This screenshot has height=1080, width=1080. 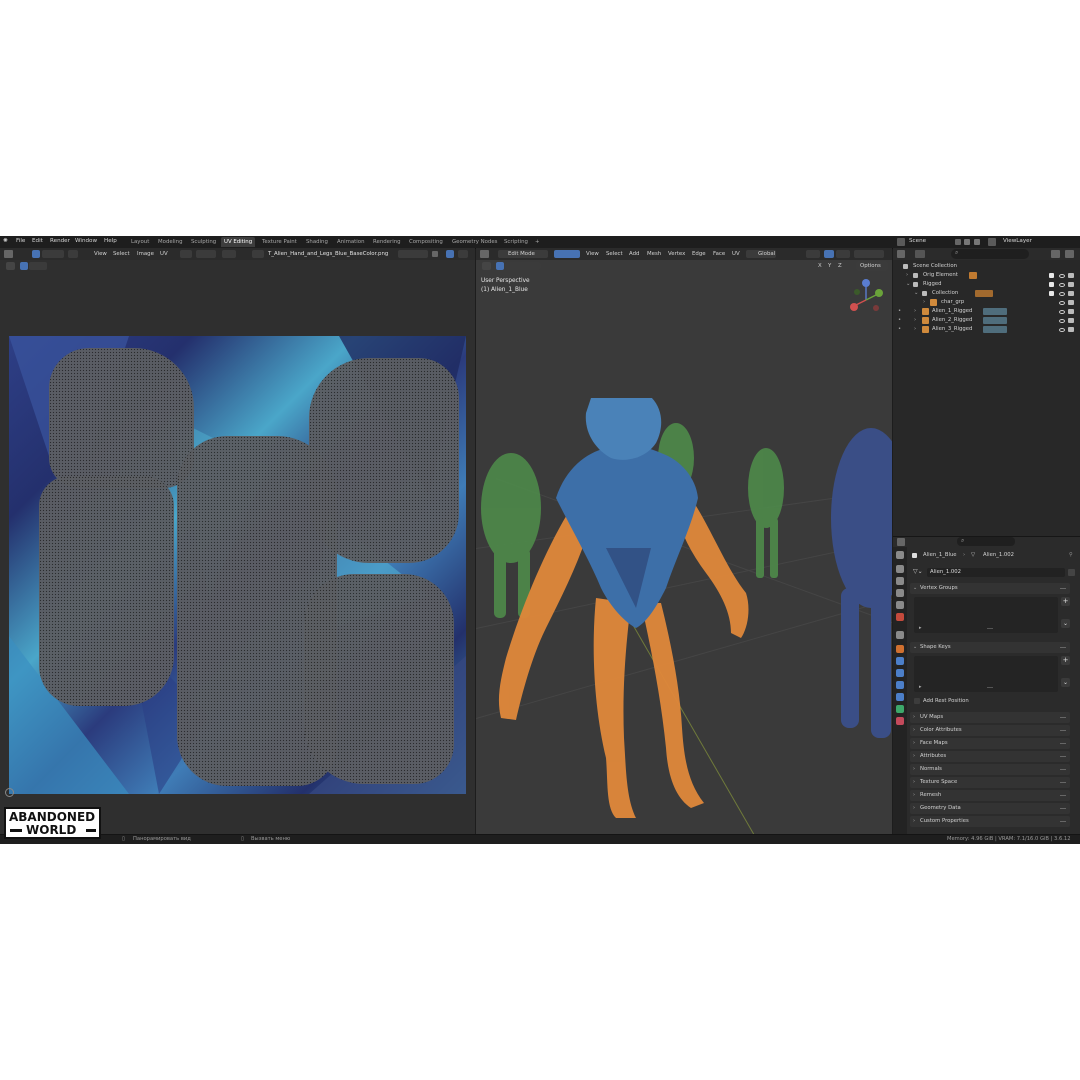 I want to click on particles-tab-icon, so click(x=900, y=673).